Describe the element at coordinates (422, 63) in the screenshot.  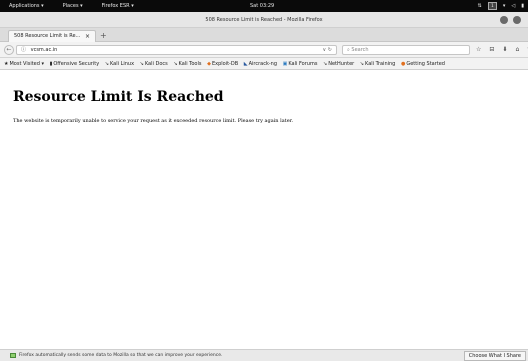
I see `bookmark-getting-started: ●Getting Started` at that location.